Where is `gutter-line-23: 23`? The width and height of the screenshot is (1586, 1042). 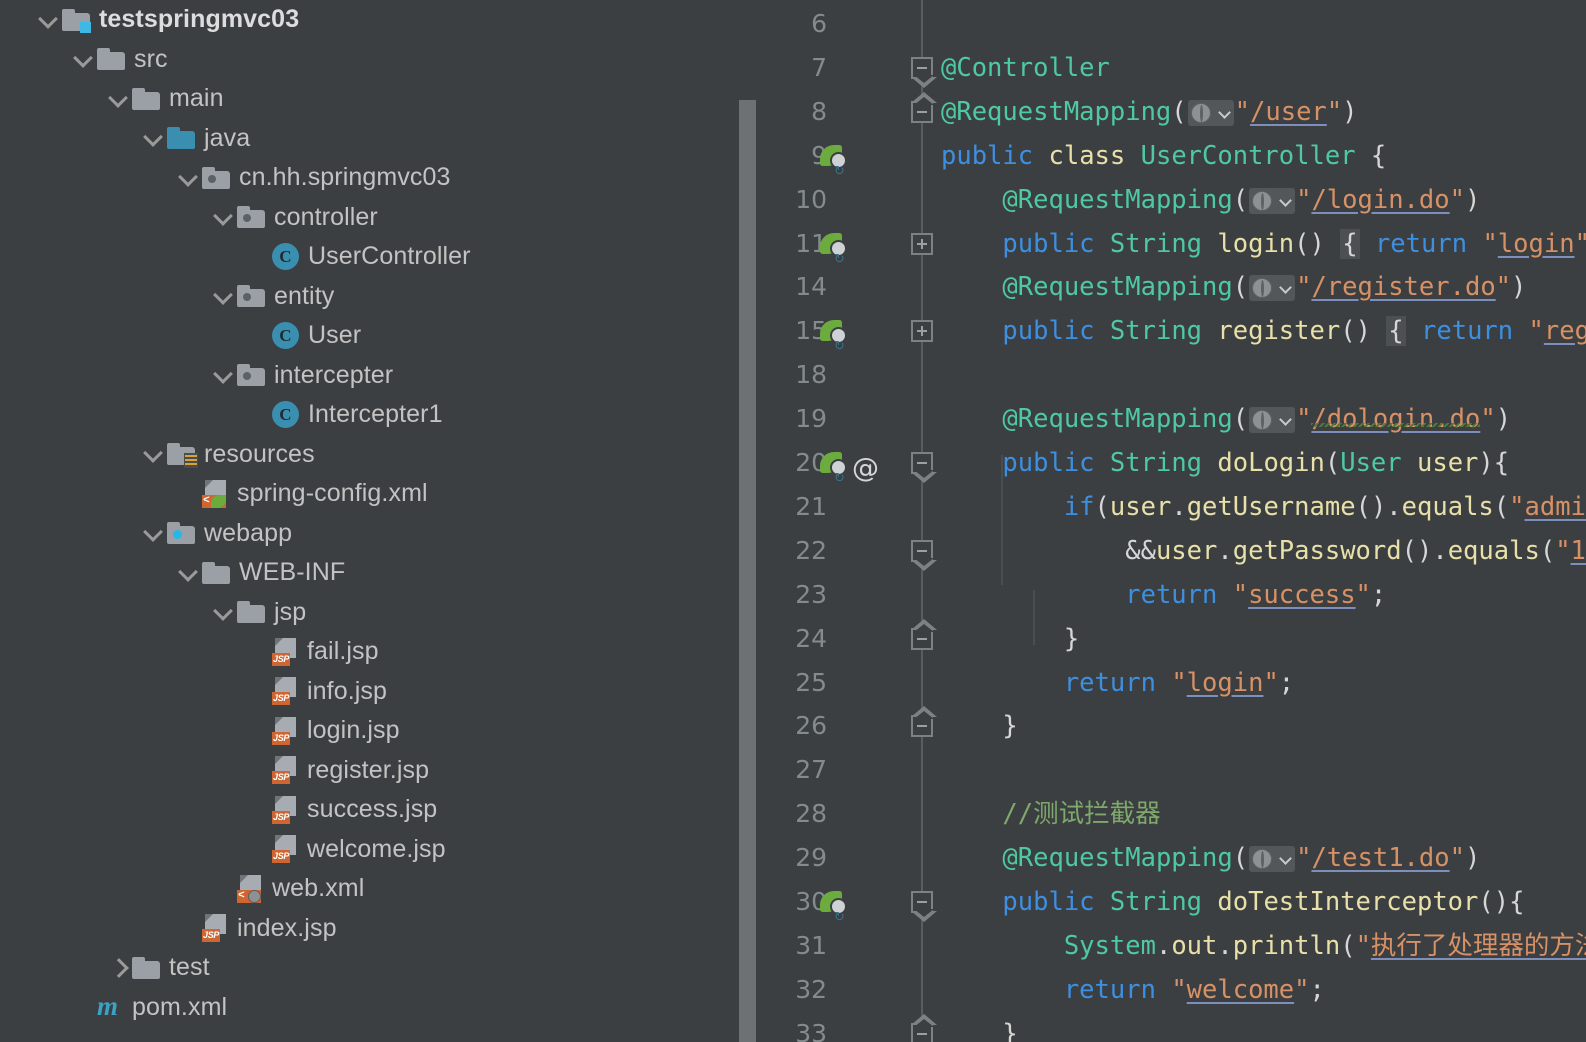
gutter-line-23: 23 is located at coordinates (836, 595).